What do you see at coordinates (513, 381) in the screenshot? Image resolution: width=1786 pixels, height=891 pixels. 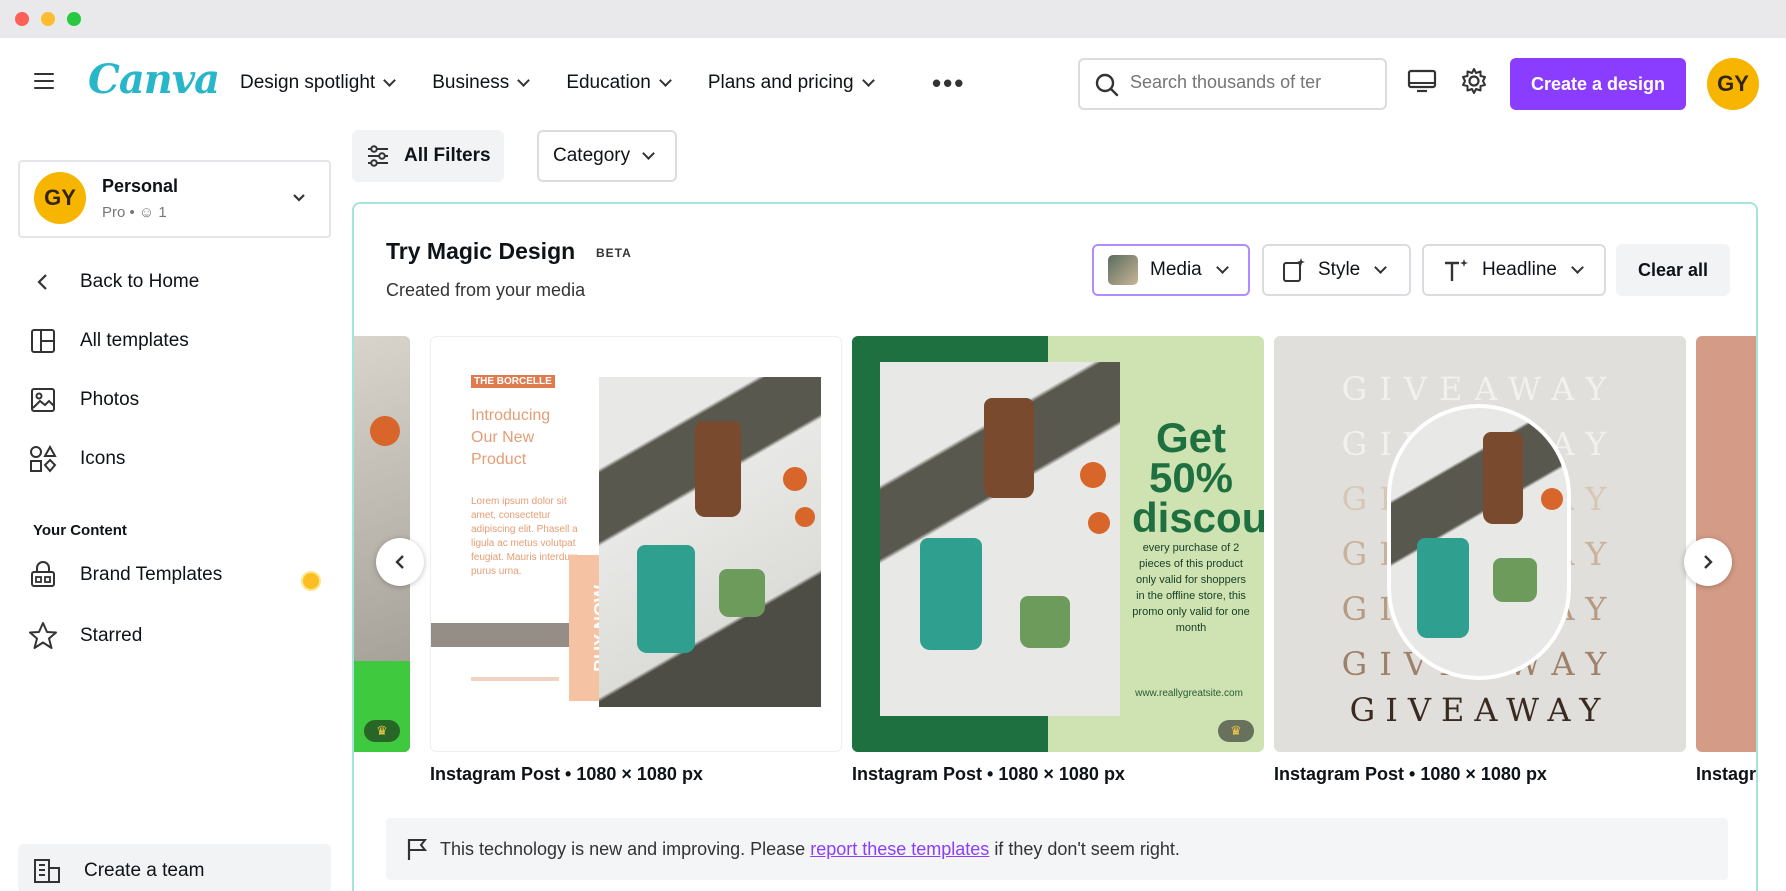 I see `card-brand: THE BORCELLE` at bounding box center [513, 381].